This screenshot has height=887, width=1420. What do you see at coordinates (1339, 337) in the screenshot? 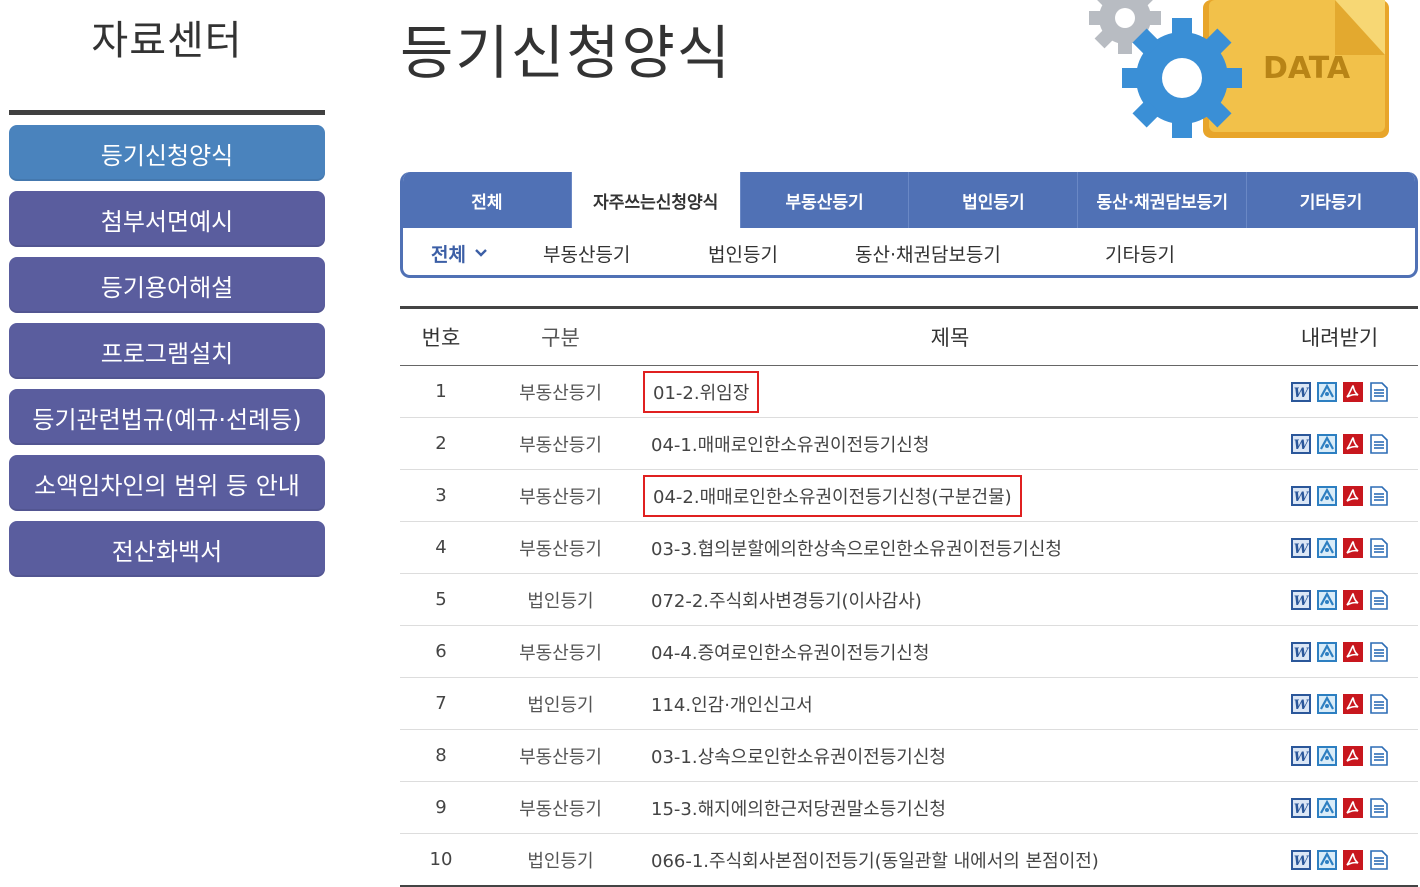
I see `header-download: 내려받기` at bounding box center [1339, 337].